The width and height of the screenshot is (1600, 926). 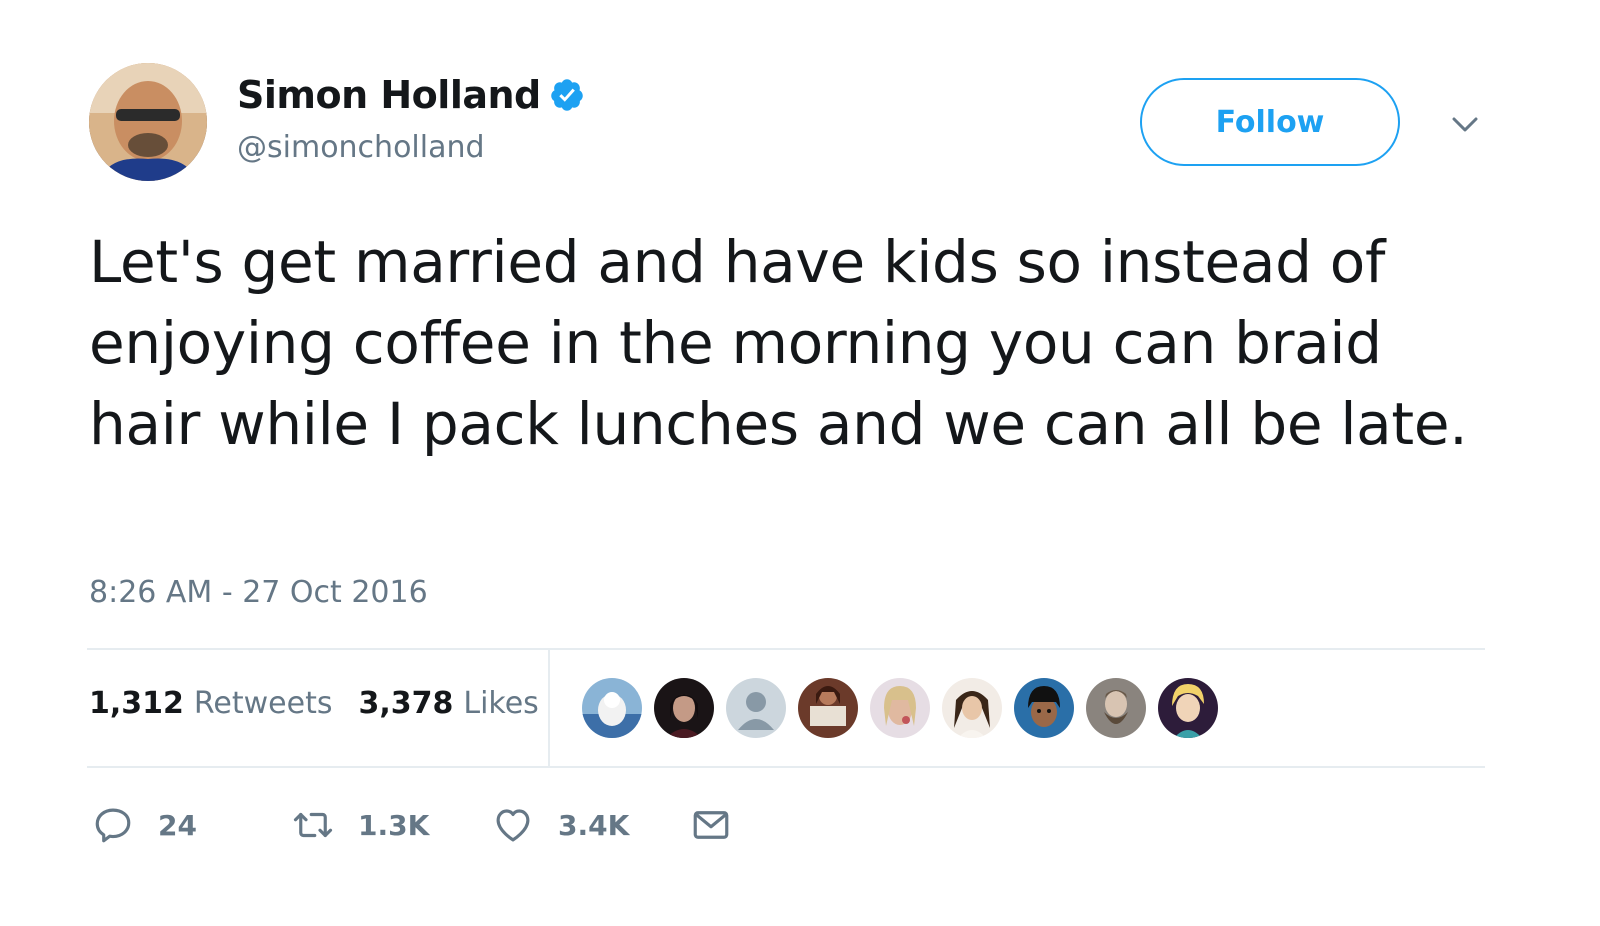 I want to click on like-count: 3.4K, so click(x=594, y=825).